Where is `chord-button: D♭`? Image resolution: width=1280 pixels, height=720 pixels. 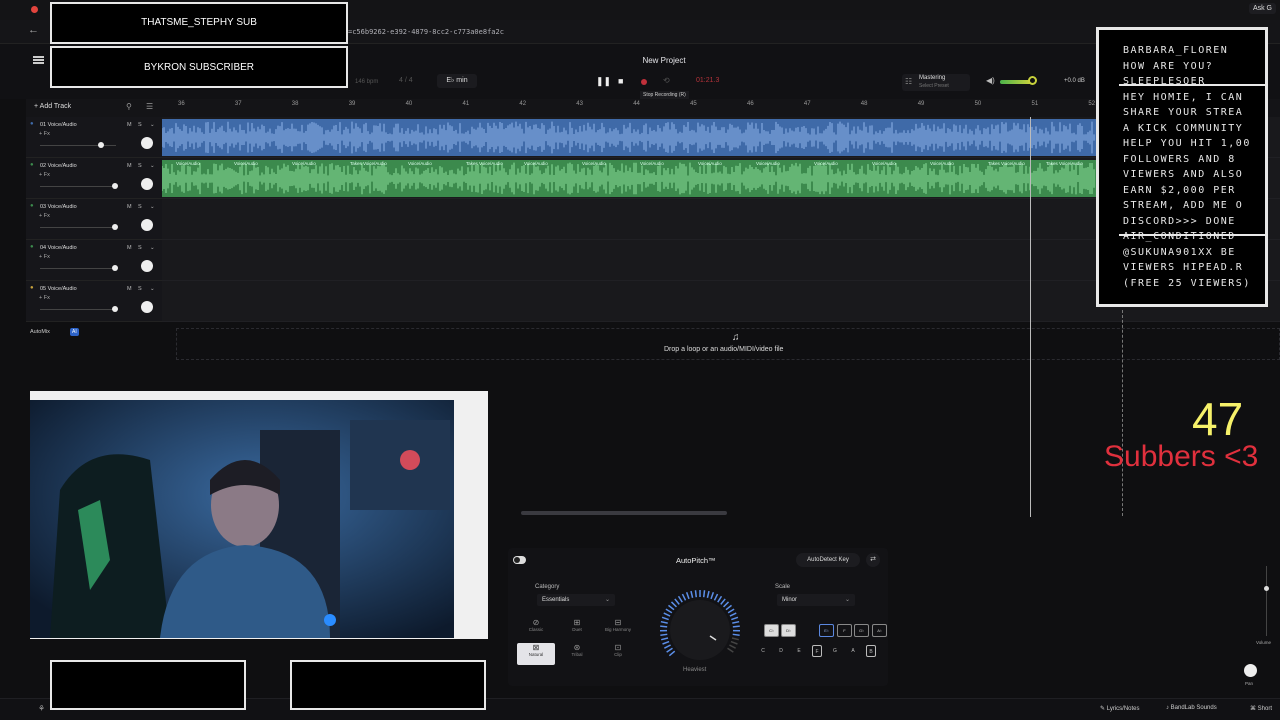 chord-button: D♭ is located at coordinates (788, 630).